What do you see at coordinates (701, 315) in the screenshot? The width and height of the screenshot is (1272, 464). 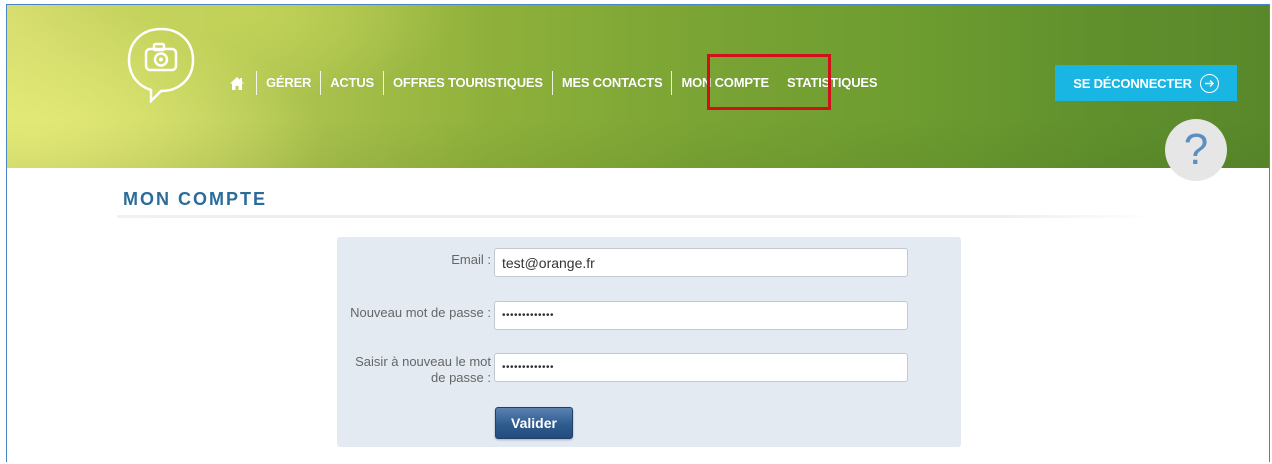 I see `new-password-field: •••••••••••••` at bounding box center [701, 315].